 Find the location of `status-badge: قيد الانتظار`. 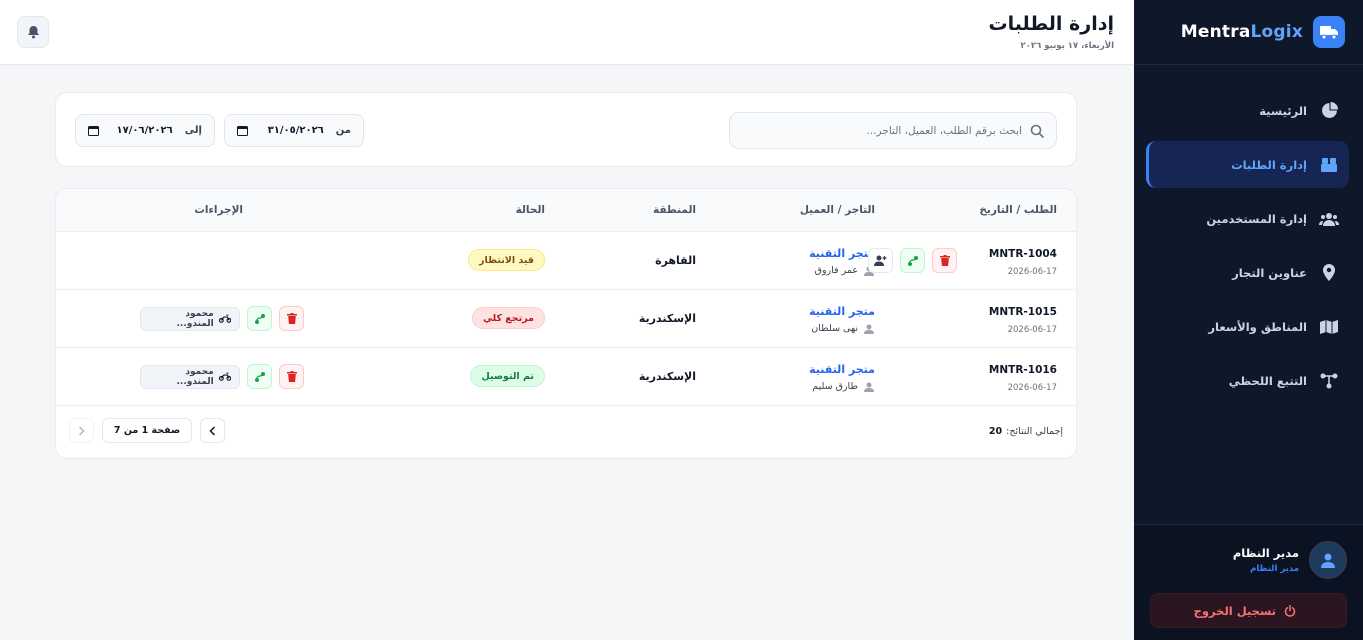

status-badge: قيد الانتظار is located at coordinates (506, 260).